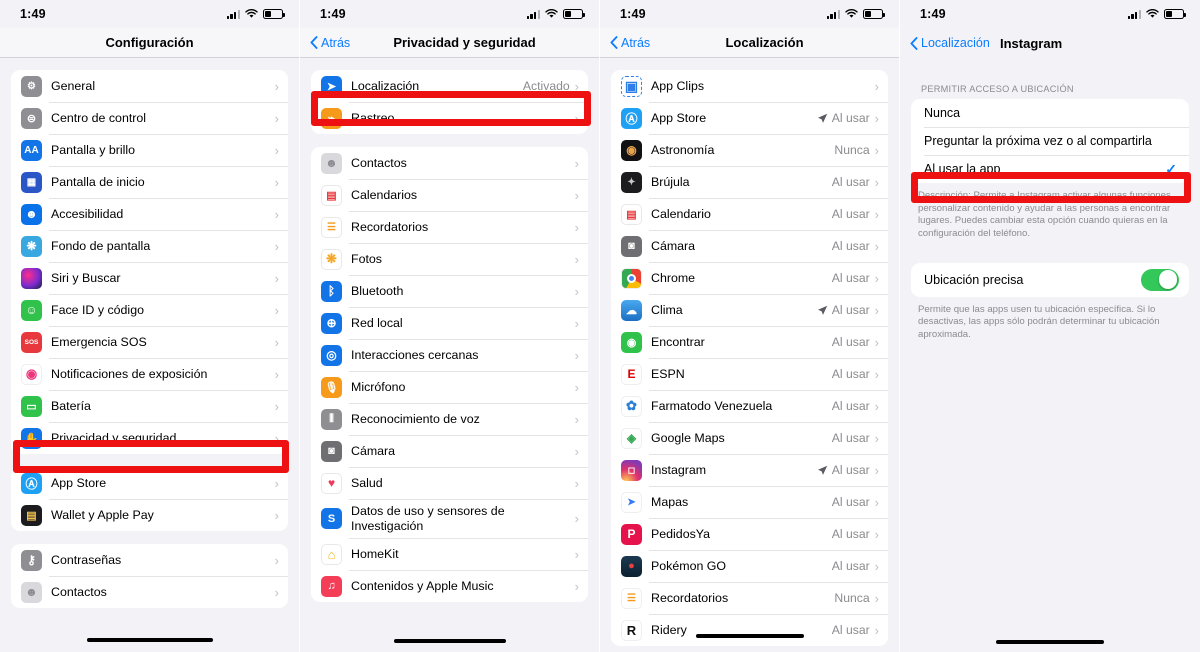 The width and height of the screenshot is (1200, 652). What do you see at coordinates (1160, 279) in the screenshot?
I see `precise-location-toggle` at bounding box center [1160, 279].